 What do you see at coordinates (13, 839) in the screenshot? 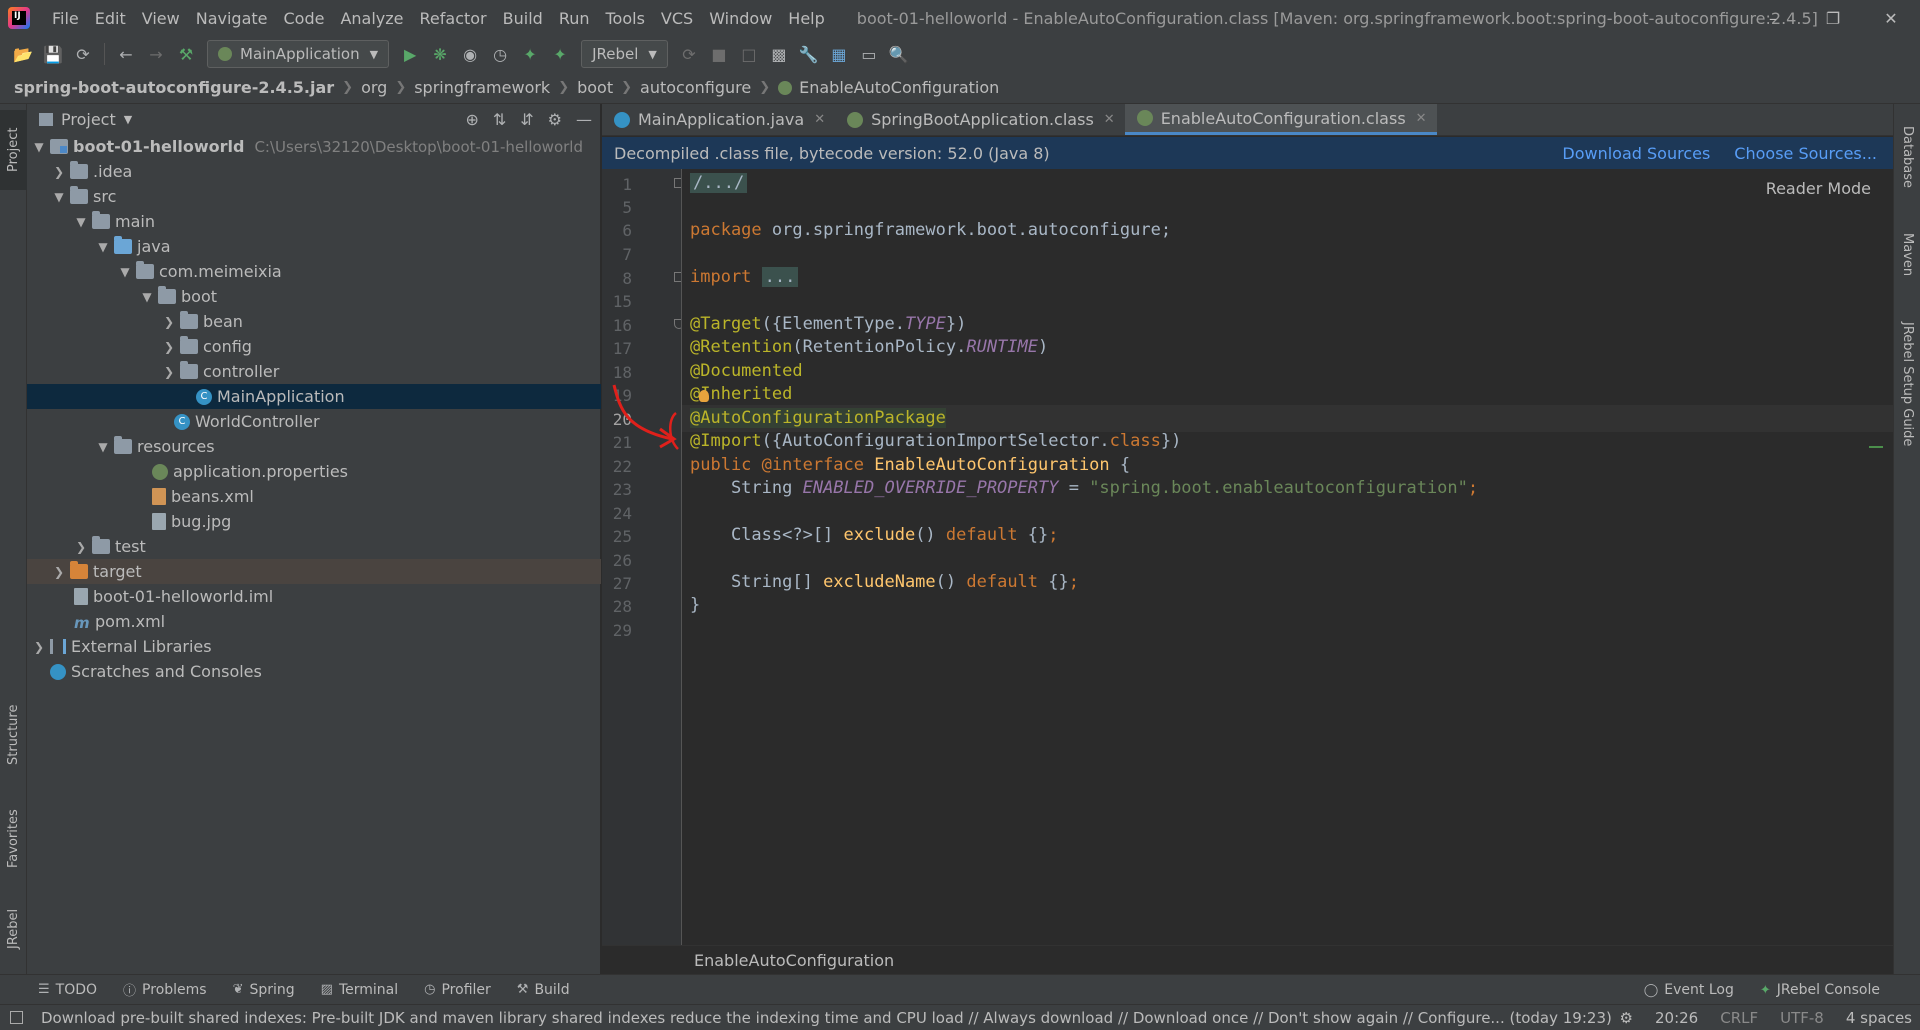
I see `tool-tab-favorites: Favorites` at bounding box center [13, 839].